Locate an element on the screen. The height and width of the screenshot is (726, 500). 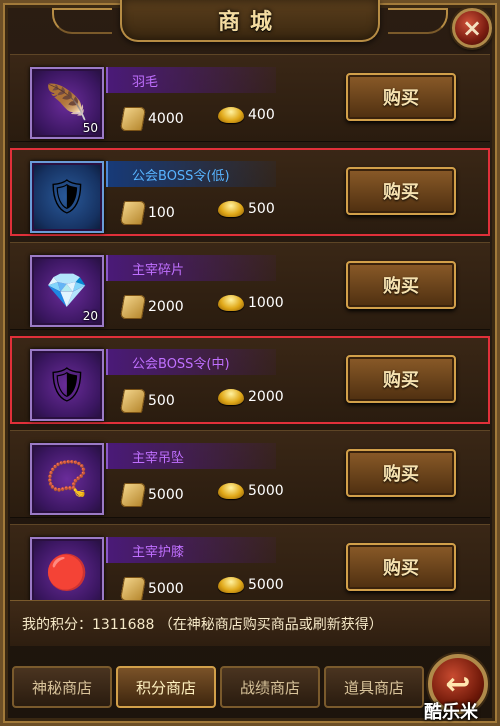
tab-record-shop: 战绩商店 is located at coordinates (270, 687).